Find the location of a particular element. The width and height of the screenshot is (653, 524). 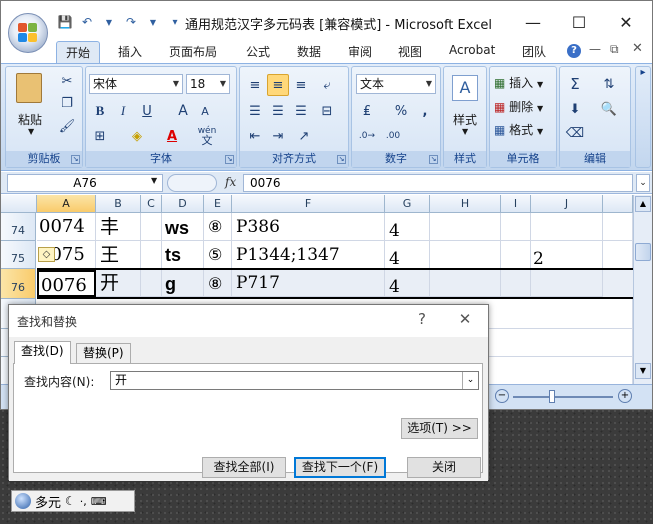

styles-icon: A is located at coordinates (465, 88).